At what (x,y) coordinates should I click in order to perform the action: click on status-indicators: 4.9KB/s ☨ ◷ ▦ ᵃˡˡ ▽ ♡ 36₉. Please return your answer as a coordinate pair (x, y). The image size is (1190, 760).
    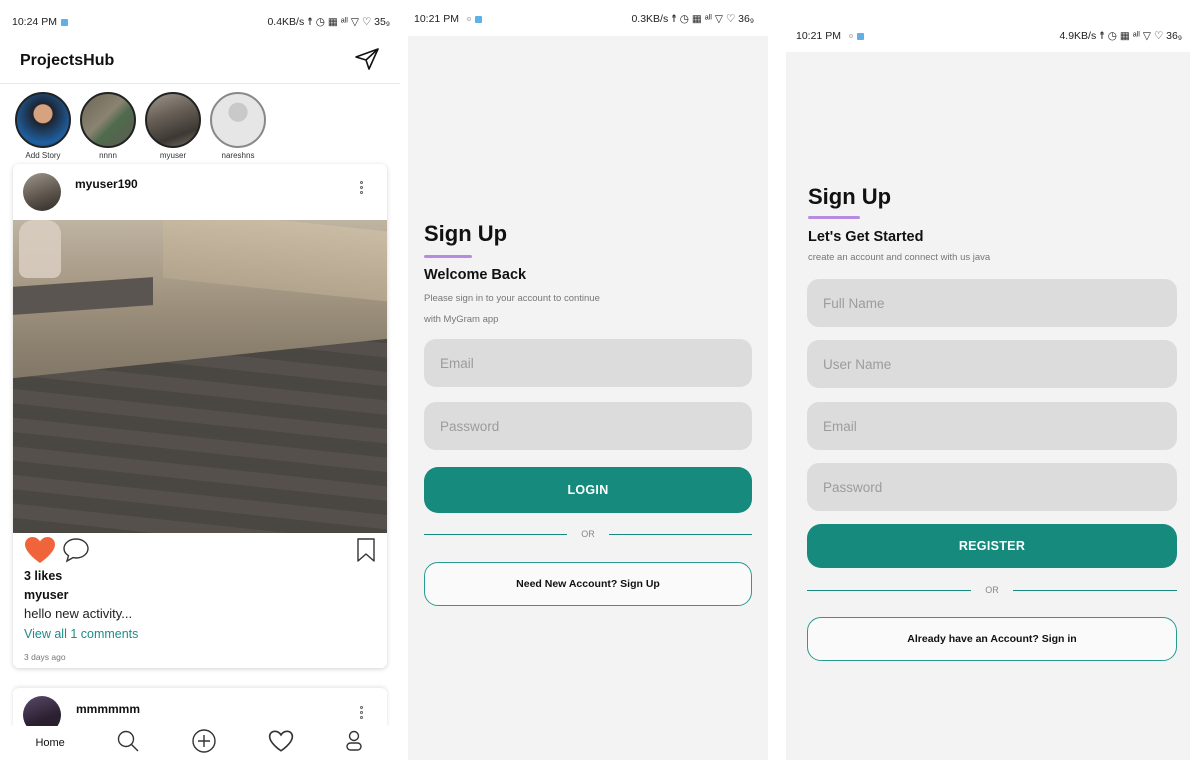
    Looking at the image, I should click on (1120, 36).